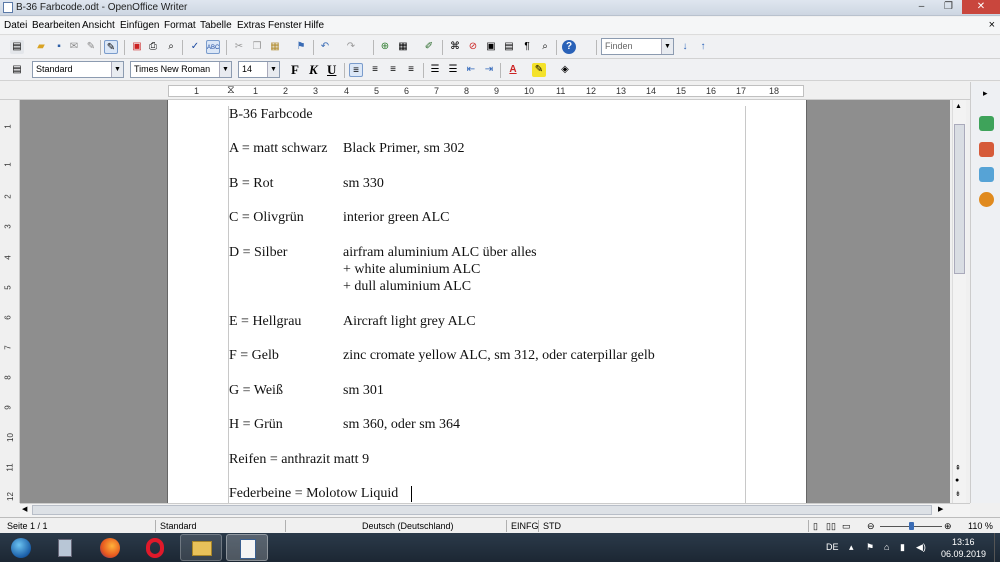  What do you see at coordinates (482, 510) in the screenshot?
I see `horizontal-thumb` at bounding box center [482, 510].